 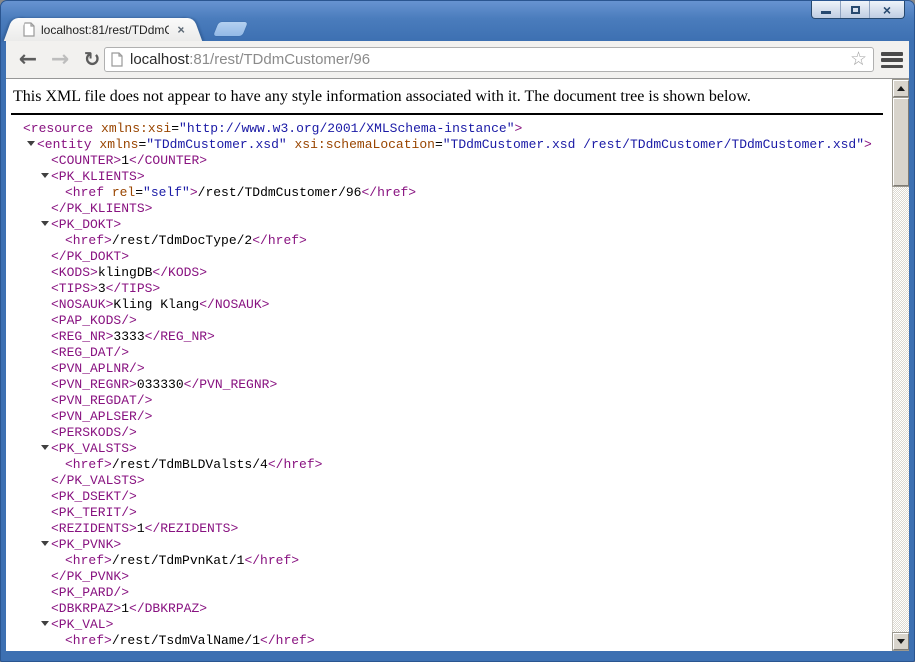 What do you see at coordinates (466, 161) in the screenshot?
I see `xml-line: <COUNTER>1</COUNTER>` at bounding box center [466, 161].